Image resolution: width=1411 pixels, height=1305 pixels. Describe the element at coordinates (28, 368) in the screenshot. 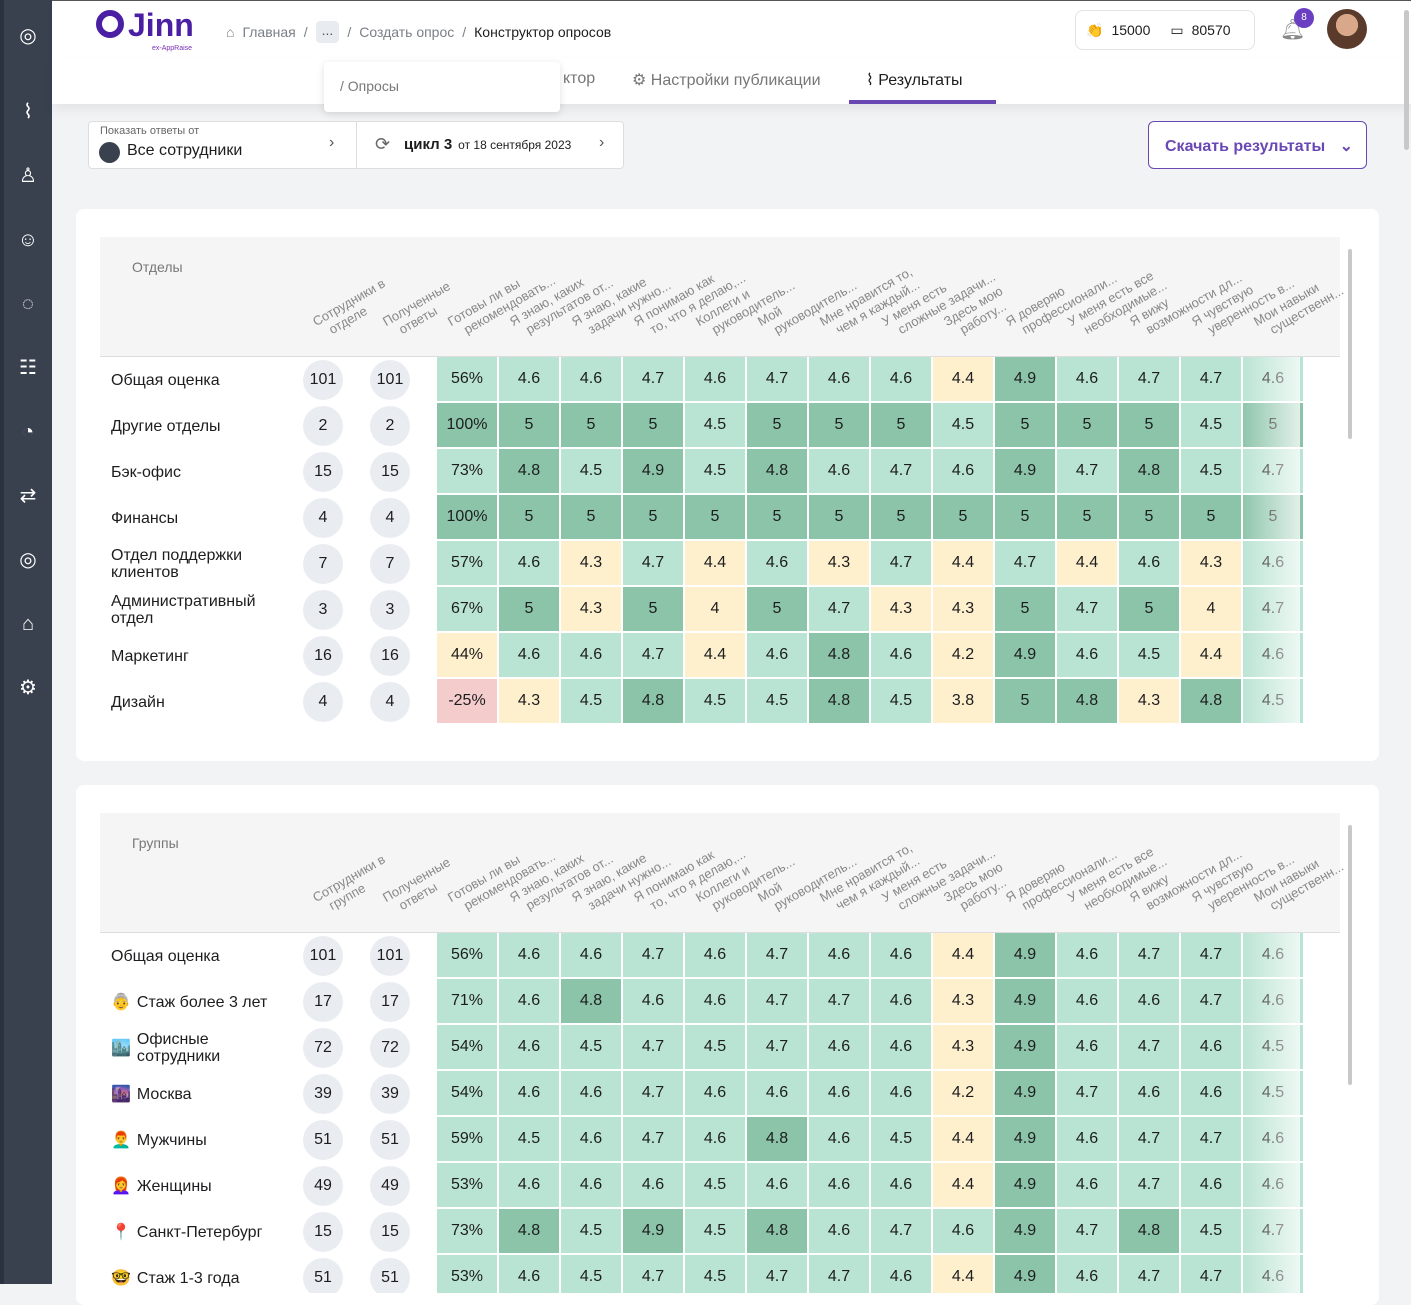

I see `org-chart-icon: ☷` at that location.